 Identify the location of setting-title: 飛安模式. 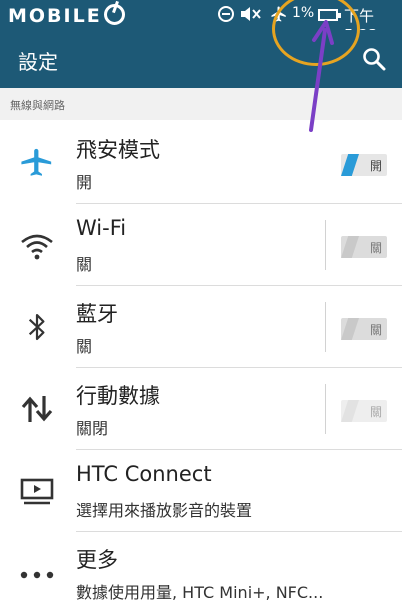
(118, 150).